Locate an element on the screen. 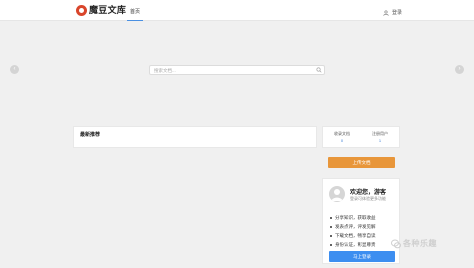  chevron-left-icon: ‹ is located at coordinates (14, 69).